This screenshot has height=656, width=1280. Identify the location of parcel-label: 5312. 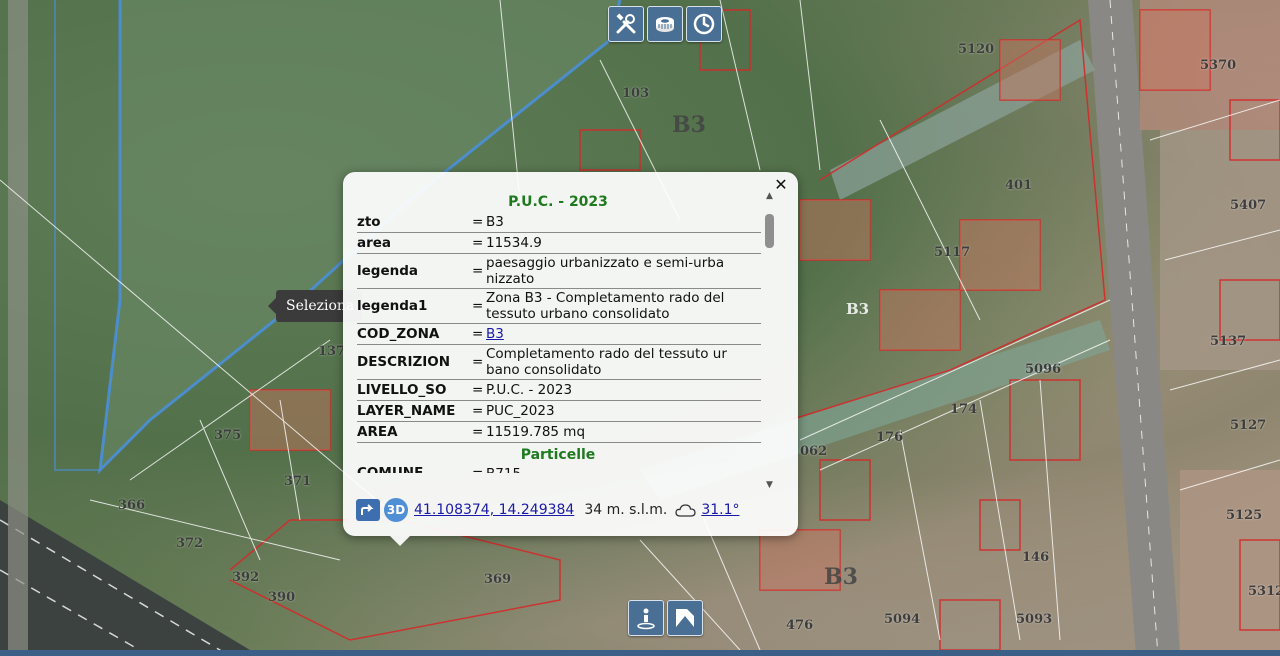
(1264, 591).